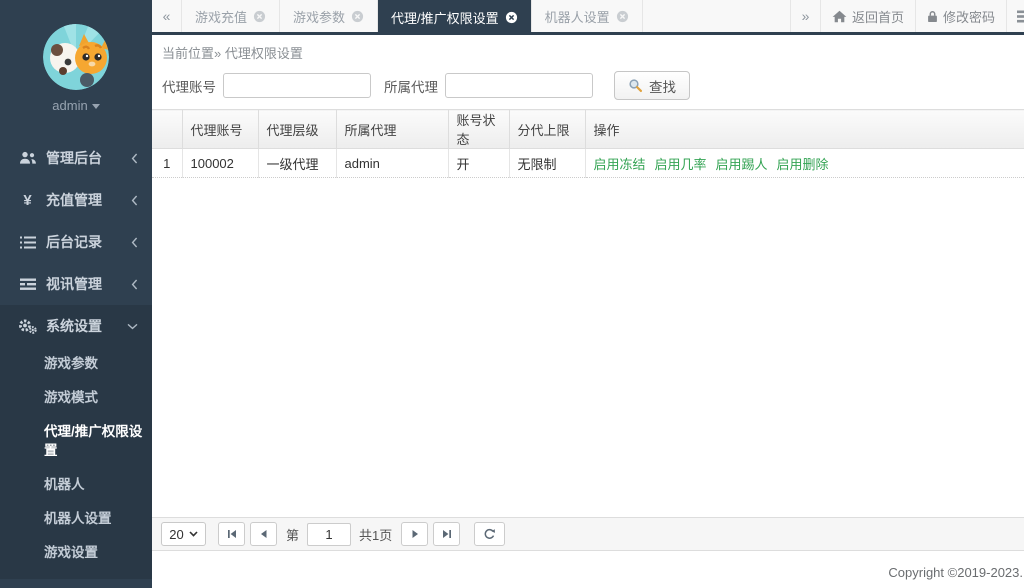 The image size is (1024, 588). Describe the element at coordinates (27, 326) in the screenshot. I see `gears-icon` at that location.